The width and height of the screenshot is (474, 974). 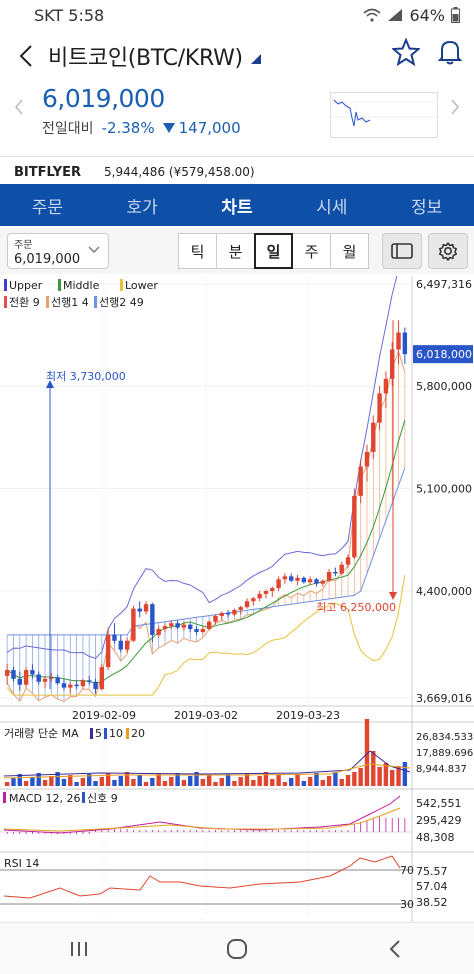 What do you see at coordinates (58, 251) in the screenshot?
I see `order-price-select: 주문 6,019,000` at bounding box center [58, 251].